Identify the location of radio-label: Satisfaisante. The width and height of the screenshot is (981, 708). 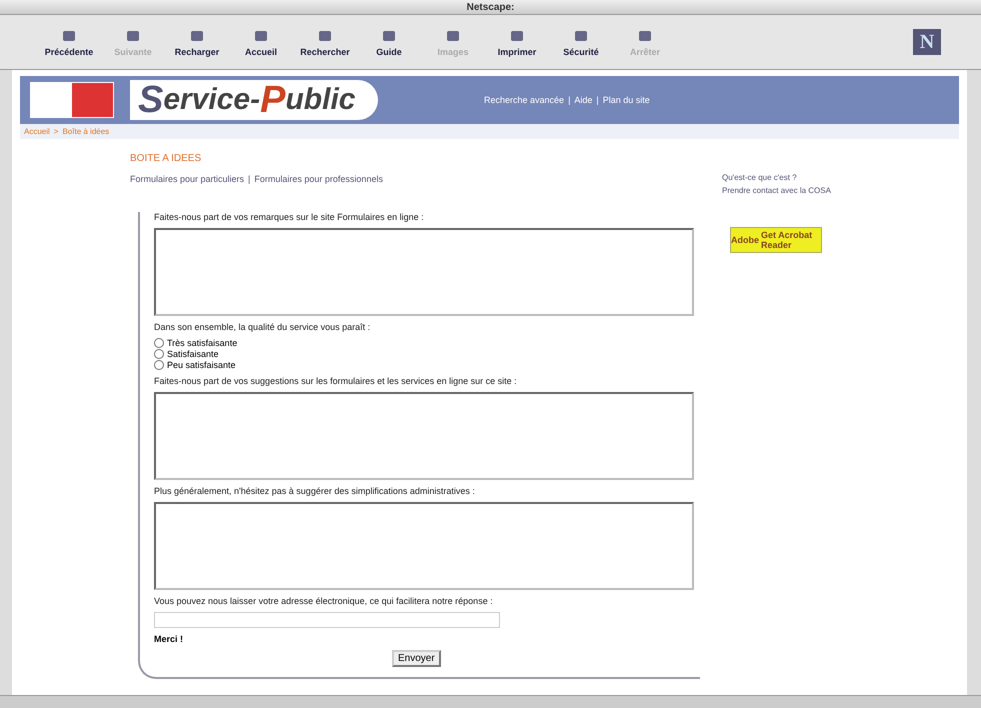
(193, 354).